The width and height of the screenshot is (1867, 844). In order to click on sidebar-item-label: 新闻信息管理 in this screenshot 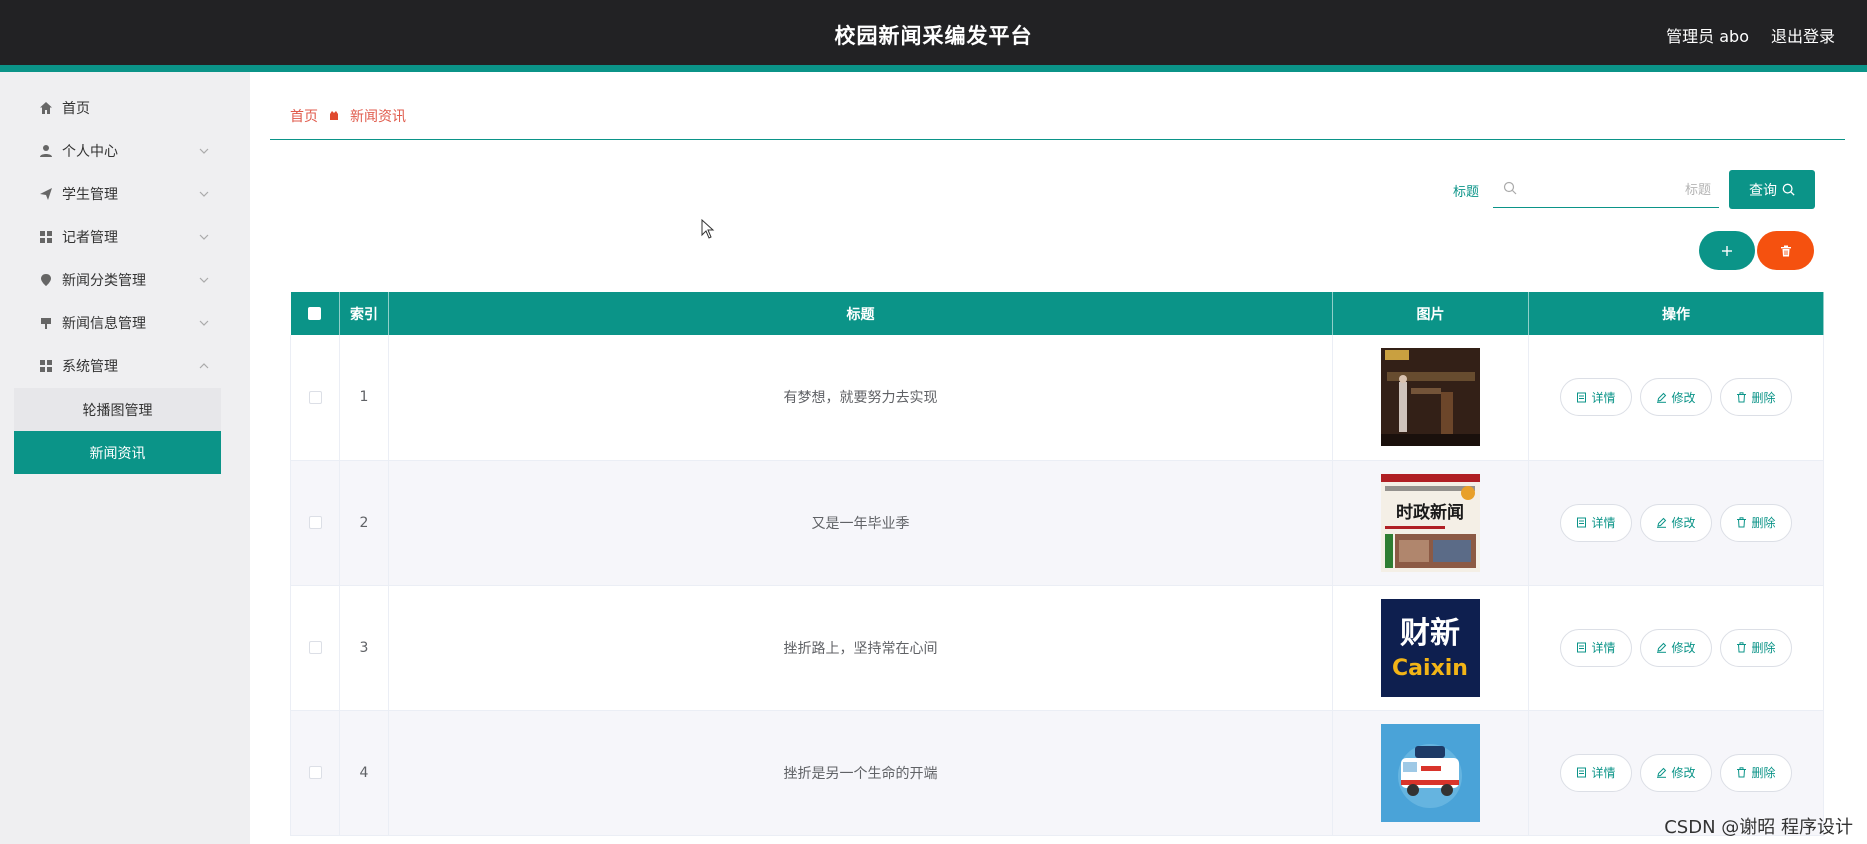, I will do `click(104, 323)`.